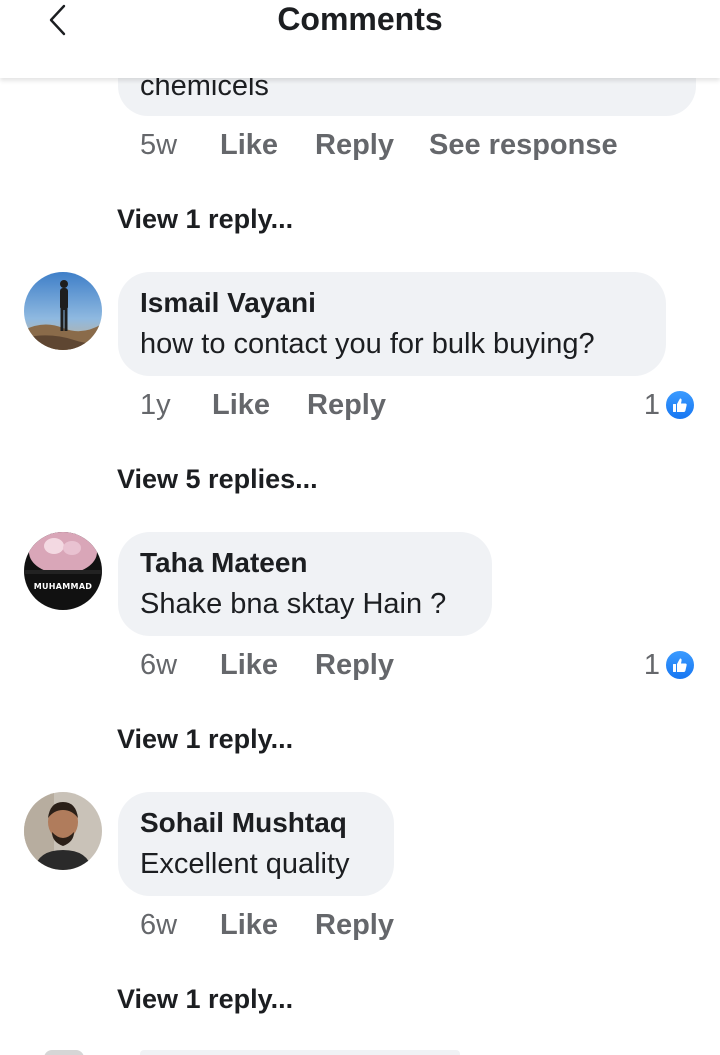 The height and width of the screenshot is (1055, 720). I want to click on comment-text: how to contact you for bulk buying?, so click(367, 344).